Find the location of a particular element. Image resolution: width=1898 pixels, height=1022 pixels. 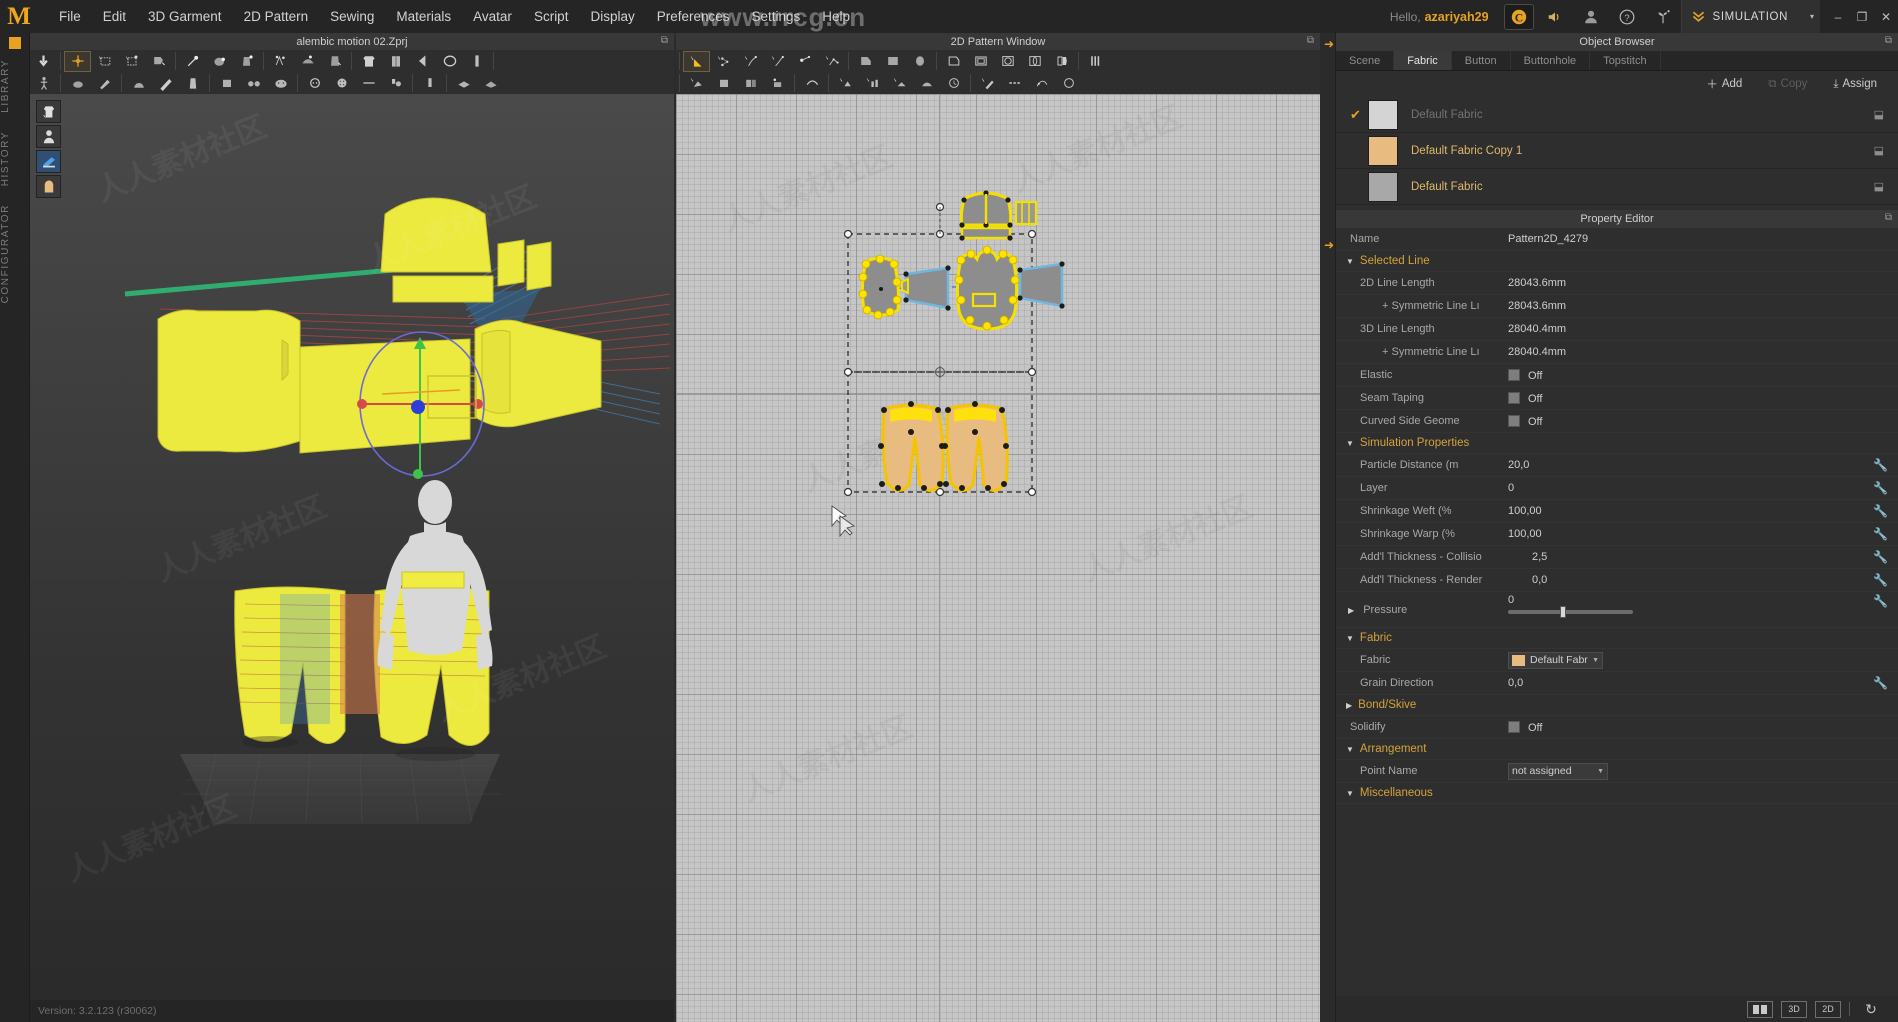

property-value: 28040.4mm is located at coordinates (1698, 329).